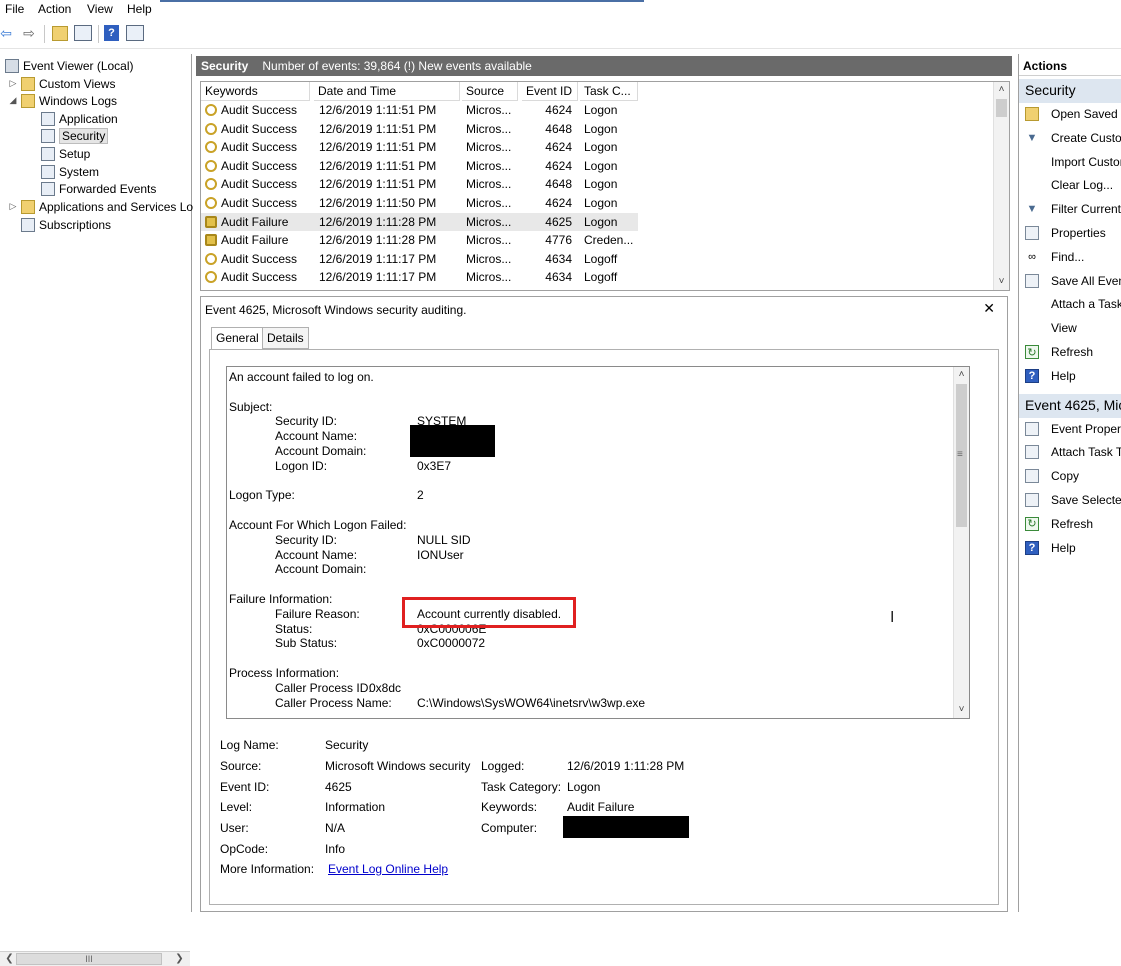  What do you see at coordinates (111, 33) in the screenshot?
I see `help-icon: ?` at bounding box center [111, 33].